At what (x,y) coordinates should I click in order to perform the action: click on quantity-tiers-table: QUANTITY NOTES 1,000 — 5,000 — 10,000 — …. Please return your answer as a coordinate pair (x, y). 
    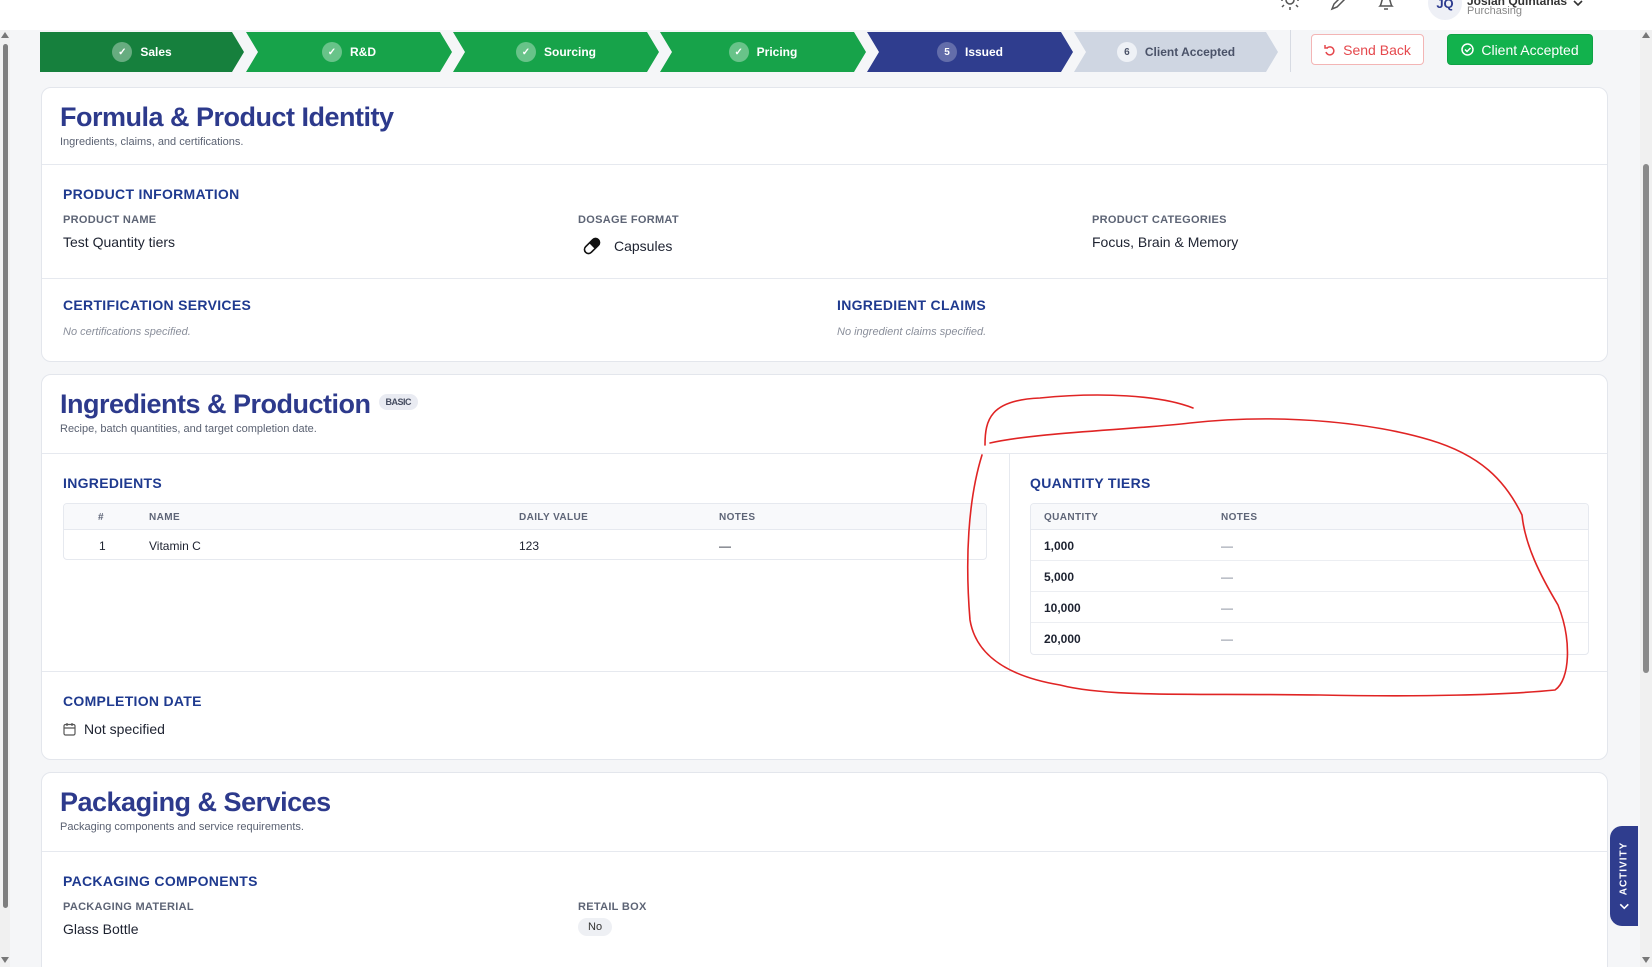
    Looking at the image, I should click on (1309, 579).